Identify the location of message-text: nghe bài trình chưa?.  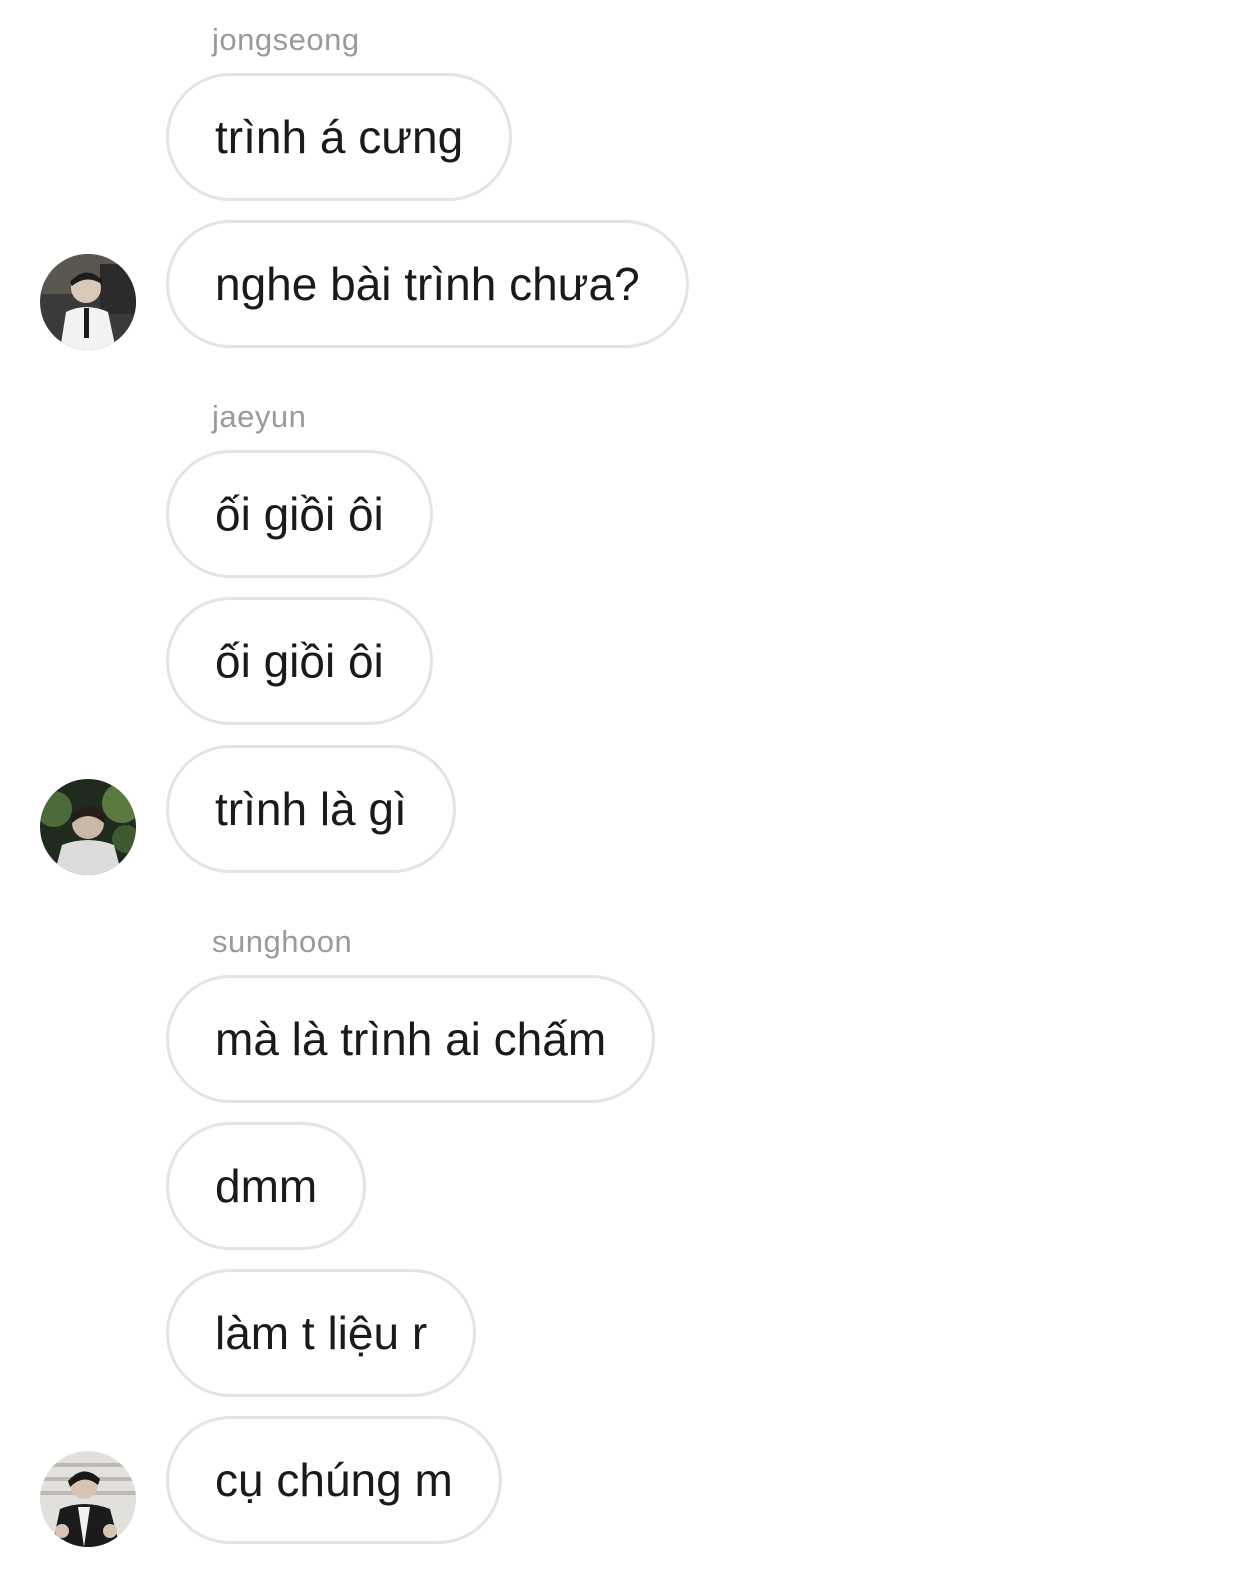
(427, 284).